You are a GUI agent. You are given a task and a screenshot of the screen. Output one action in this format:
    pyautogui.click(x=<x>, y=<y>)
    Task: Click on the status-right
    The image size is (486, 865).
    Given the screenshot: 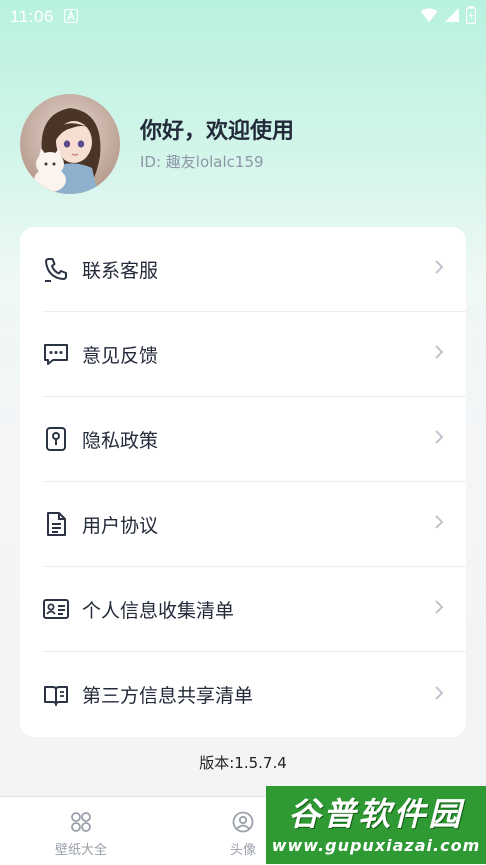 What is the action you would take?
    pyautogui.click(x=448, y=17)
    